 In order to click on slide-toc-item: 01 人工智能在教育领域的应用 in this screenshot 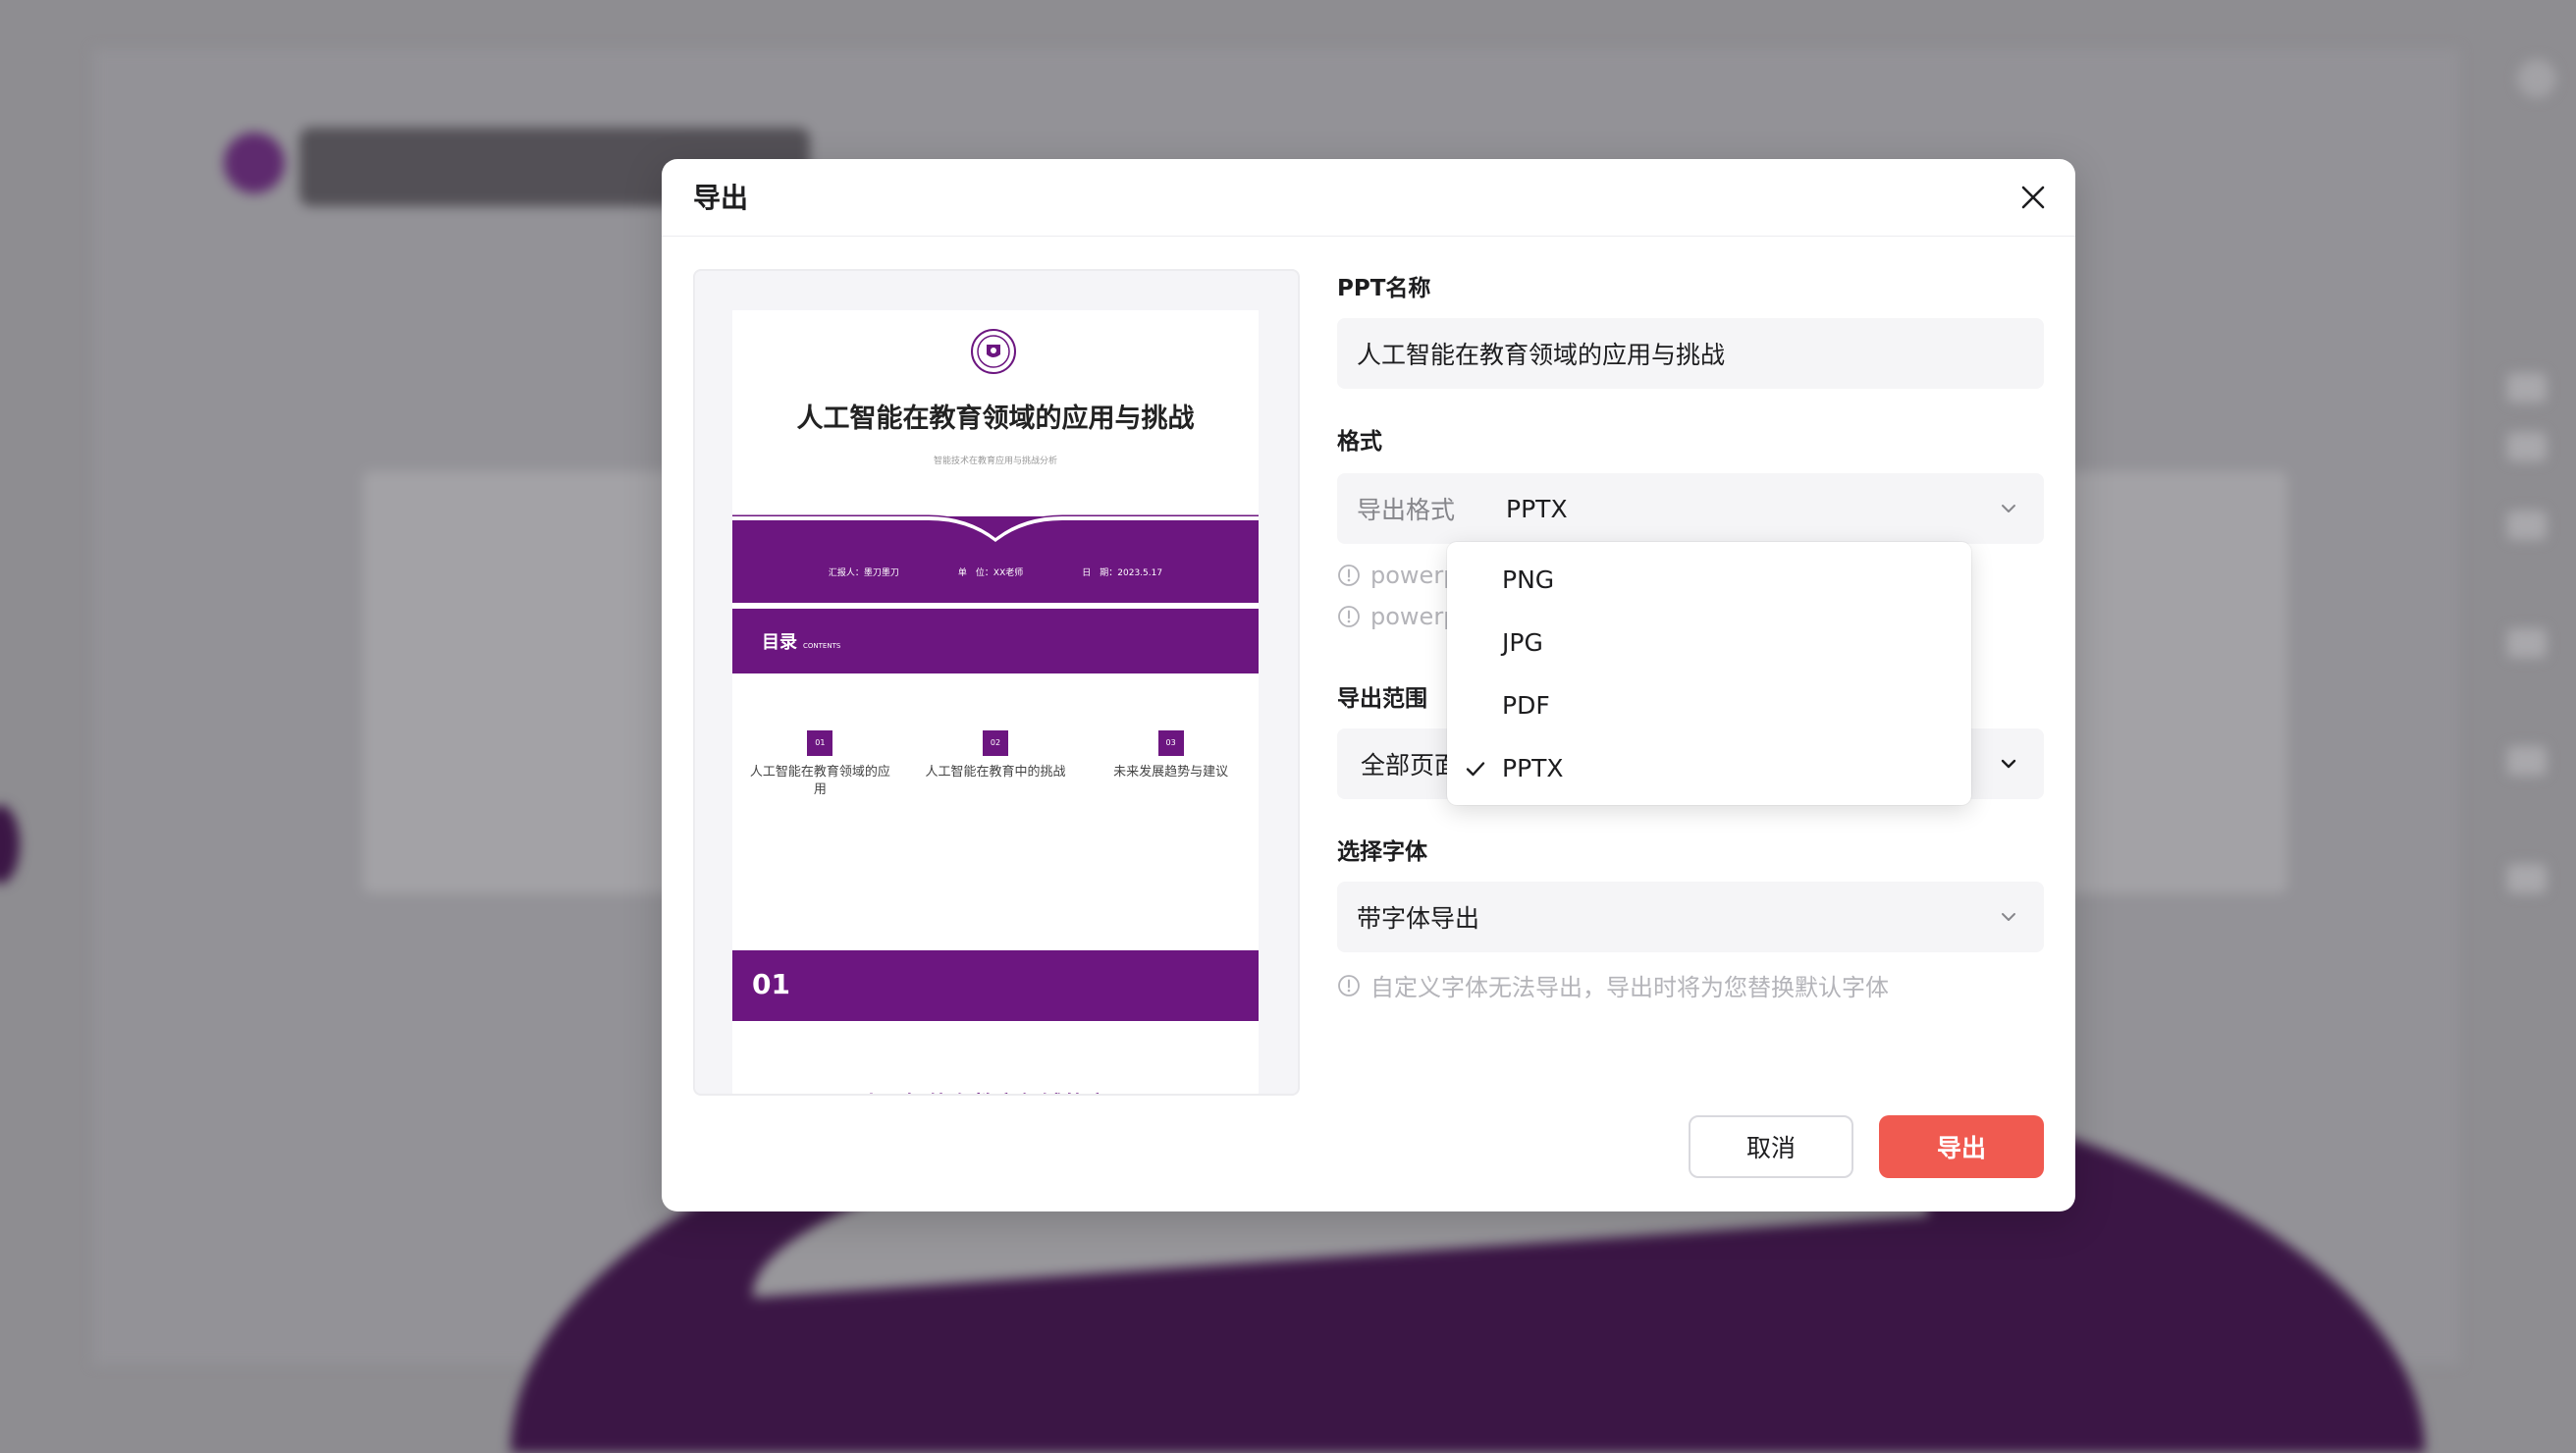, I will do `click(819, 764)`.